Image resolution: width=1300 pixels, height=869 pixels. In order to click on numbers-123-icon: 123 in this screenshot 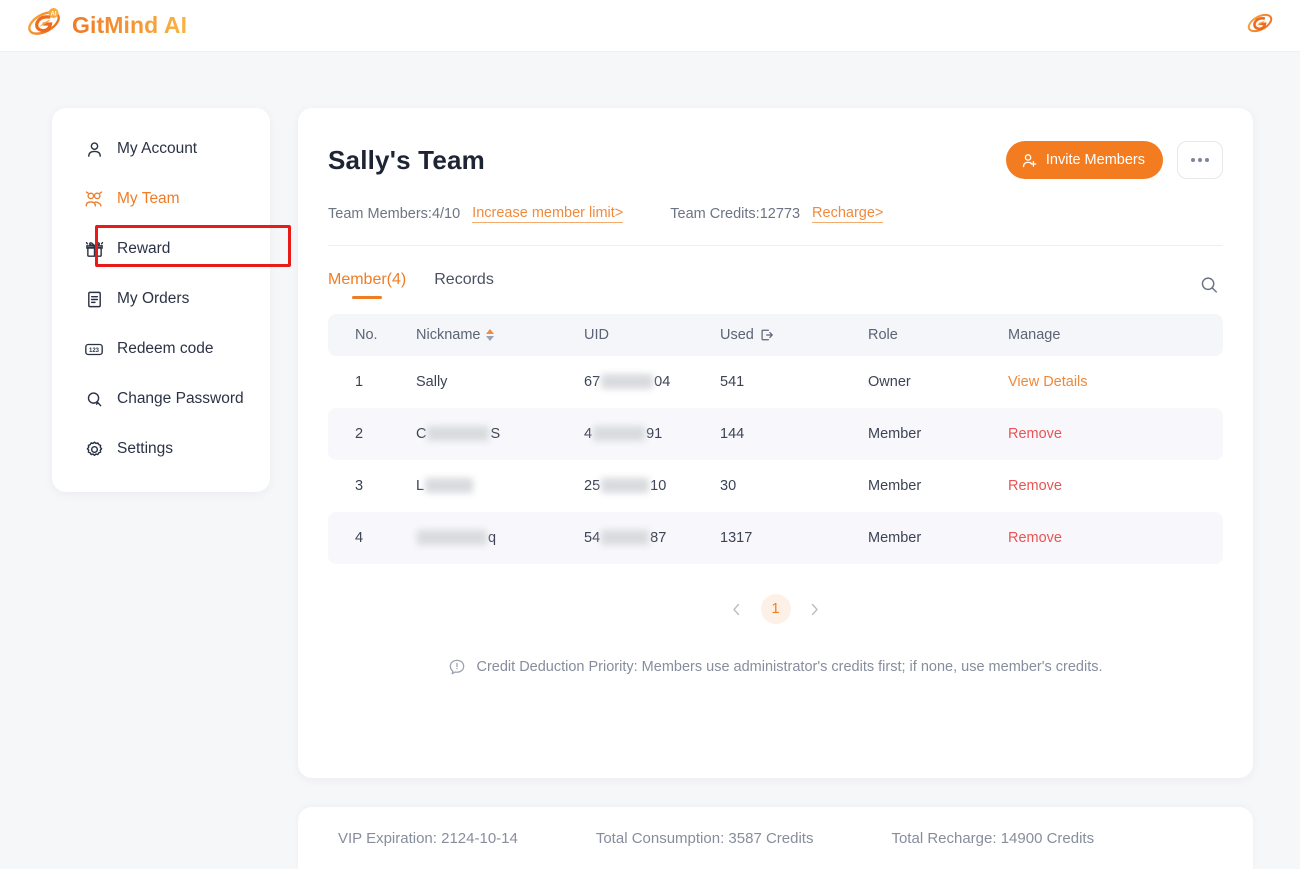, I will do `click(94, 349)`.